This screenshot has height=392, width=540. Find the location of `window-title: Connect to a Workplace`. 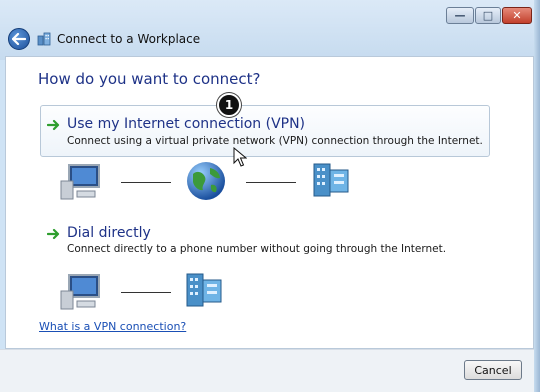

window-title: Connect to a Workplace is located at coordinates (129, 39).